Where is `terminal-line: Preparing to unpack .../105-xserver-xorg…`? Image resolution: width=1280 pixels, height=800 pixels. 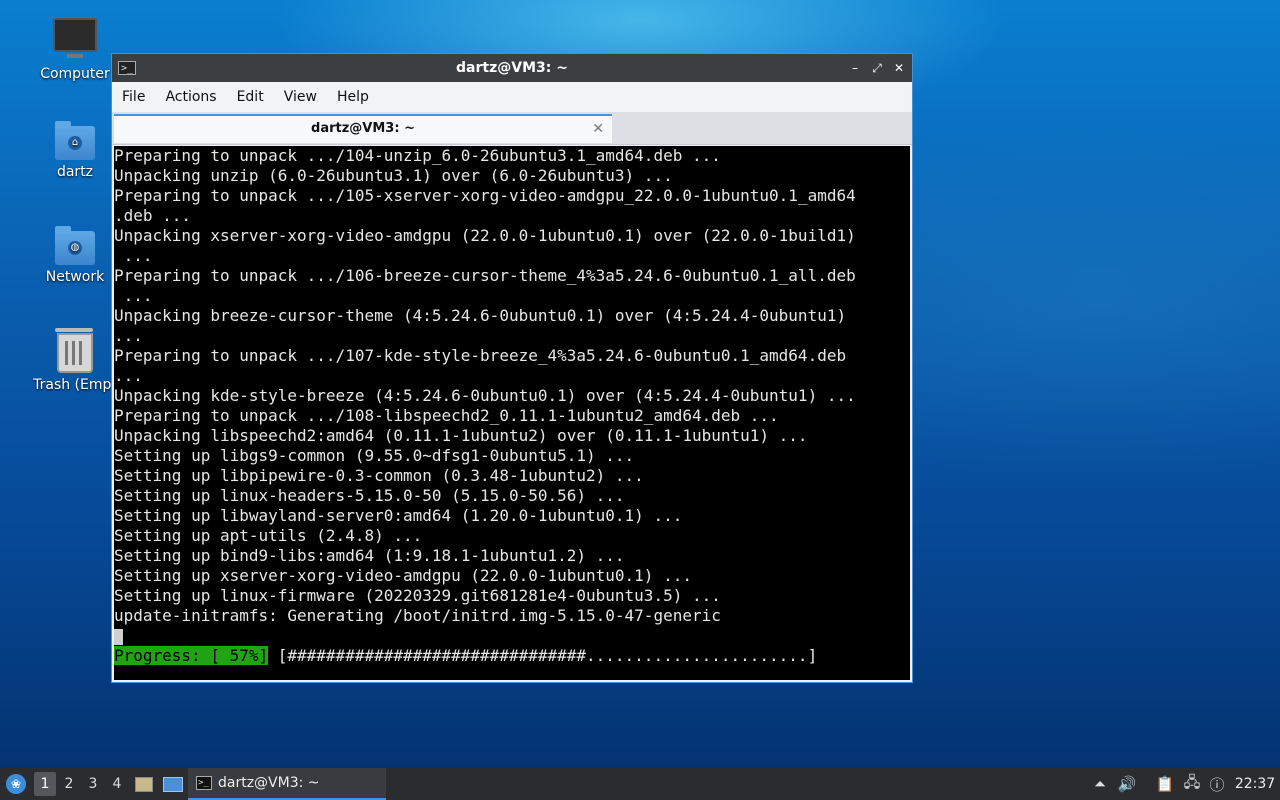
terminal-line: Preparing to unpack .../105-xserver-xorg… is located at coordinates (485, 195).